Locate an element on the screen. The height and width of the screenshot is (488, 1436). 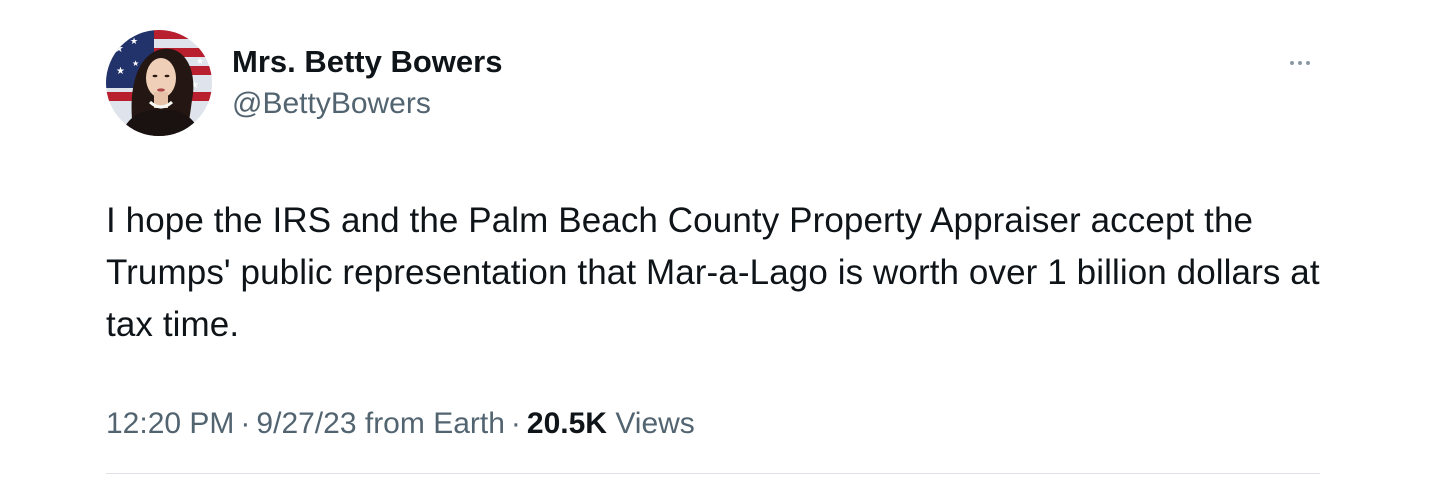
avatar: ★ ★ ★ ★ ★ ★ is located at coordinates (159, 83).